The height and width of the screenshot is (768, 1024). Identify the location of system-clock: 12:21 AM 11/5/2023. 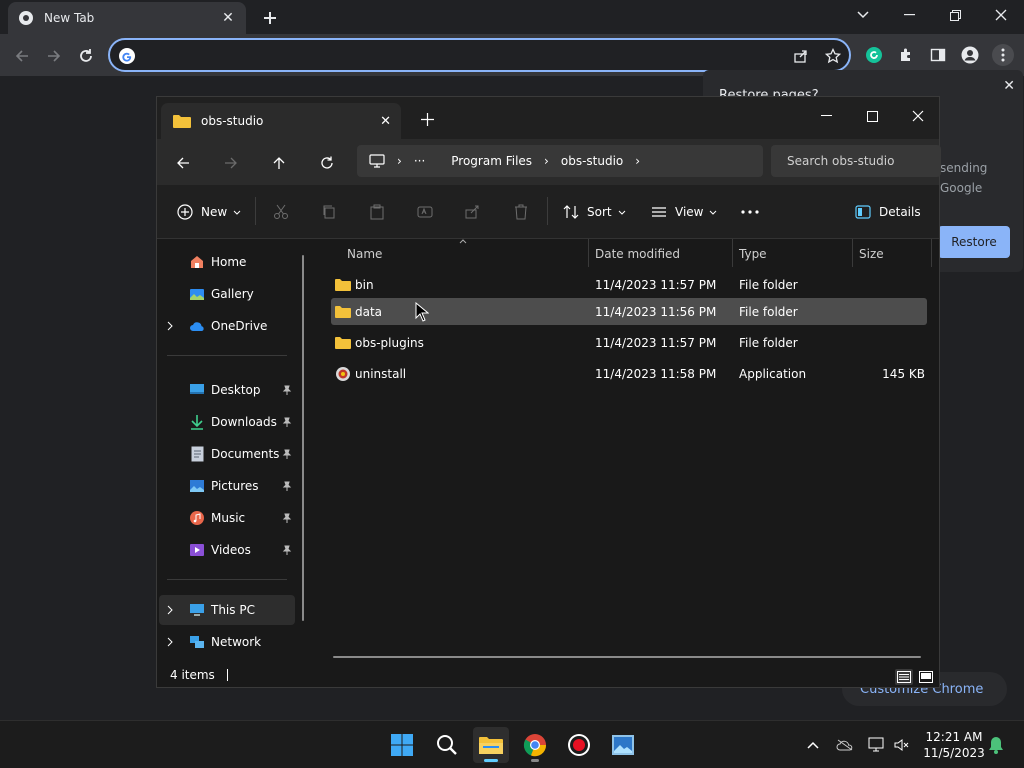
(954, 745).